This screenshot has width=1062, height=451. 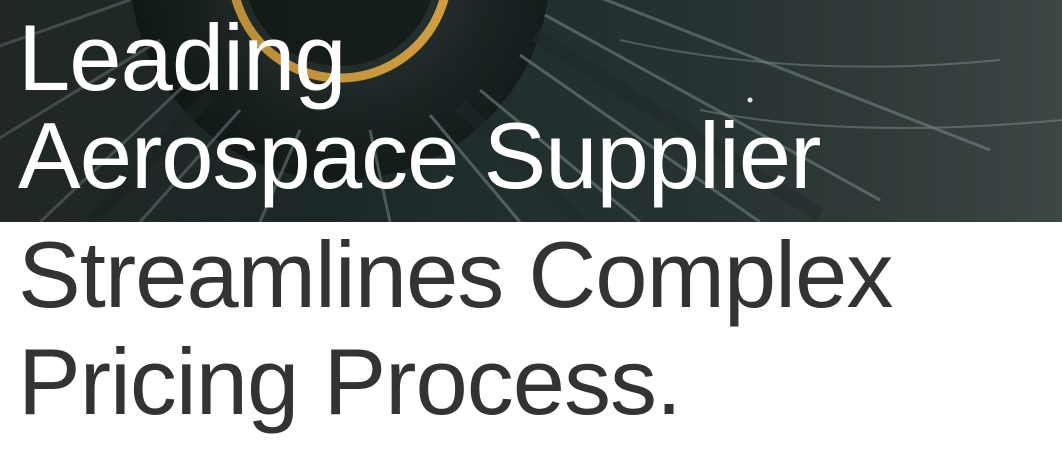 What do you see at coordinates (350, 381) in the screenshot?
I see `headline-line-4: Pricing Process.` at bounding box center [350, 381].